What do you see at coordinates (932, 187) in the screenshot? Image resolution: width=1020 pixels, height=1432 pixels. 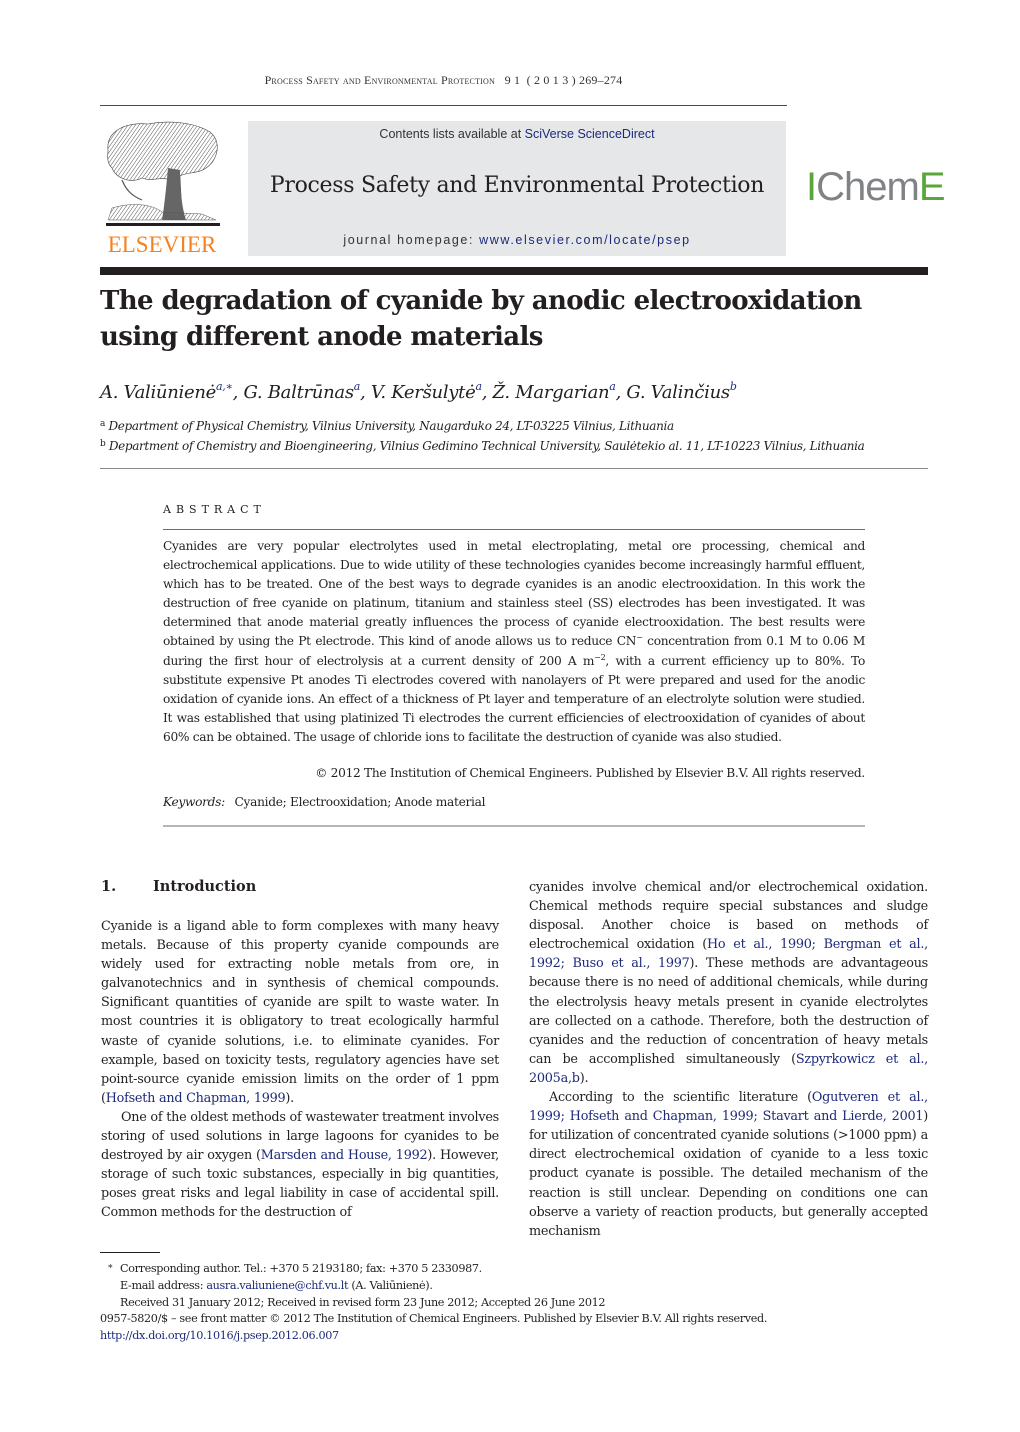 I see `icheme-logo-e: E` at bounding box center [932, 187].